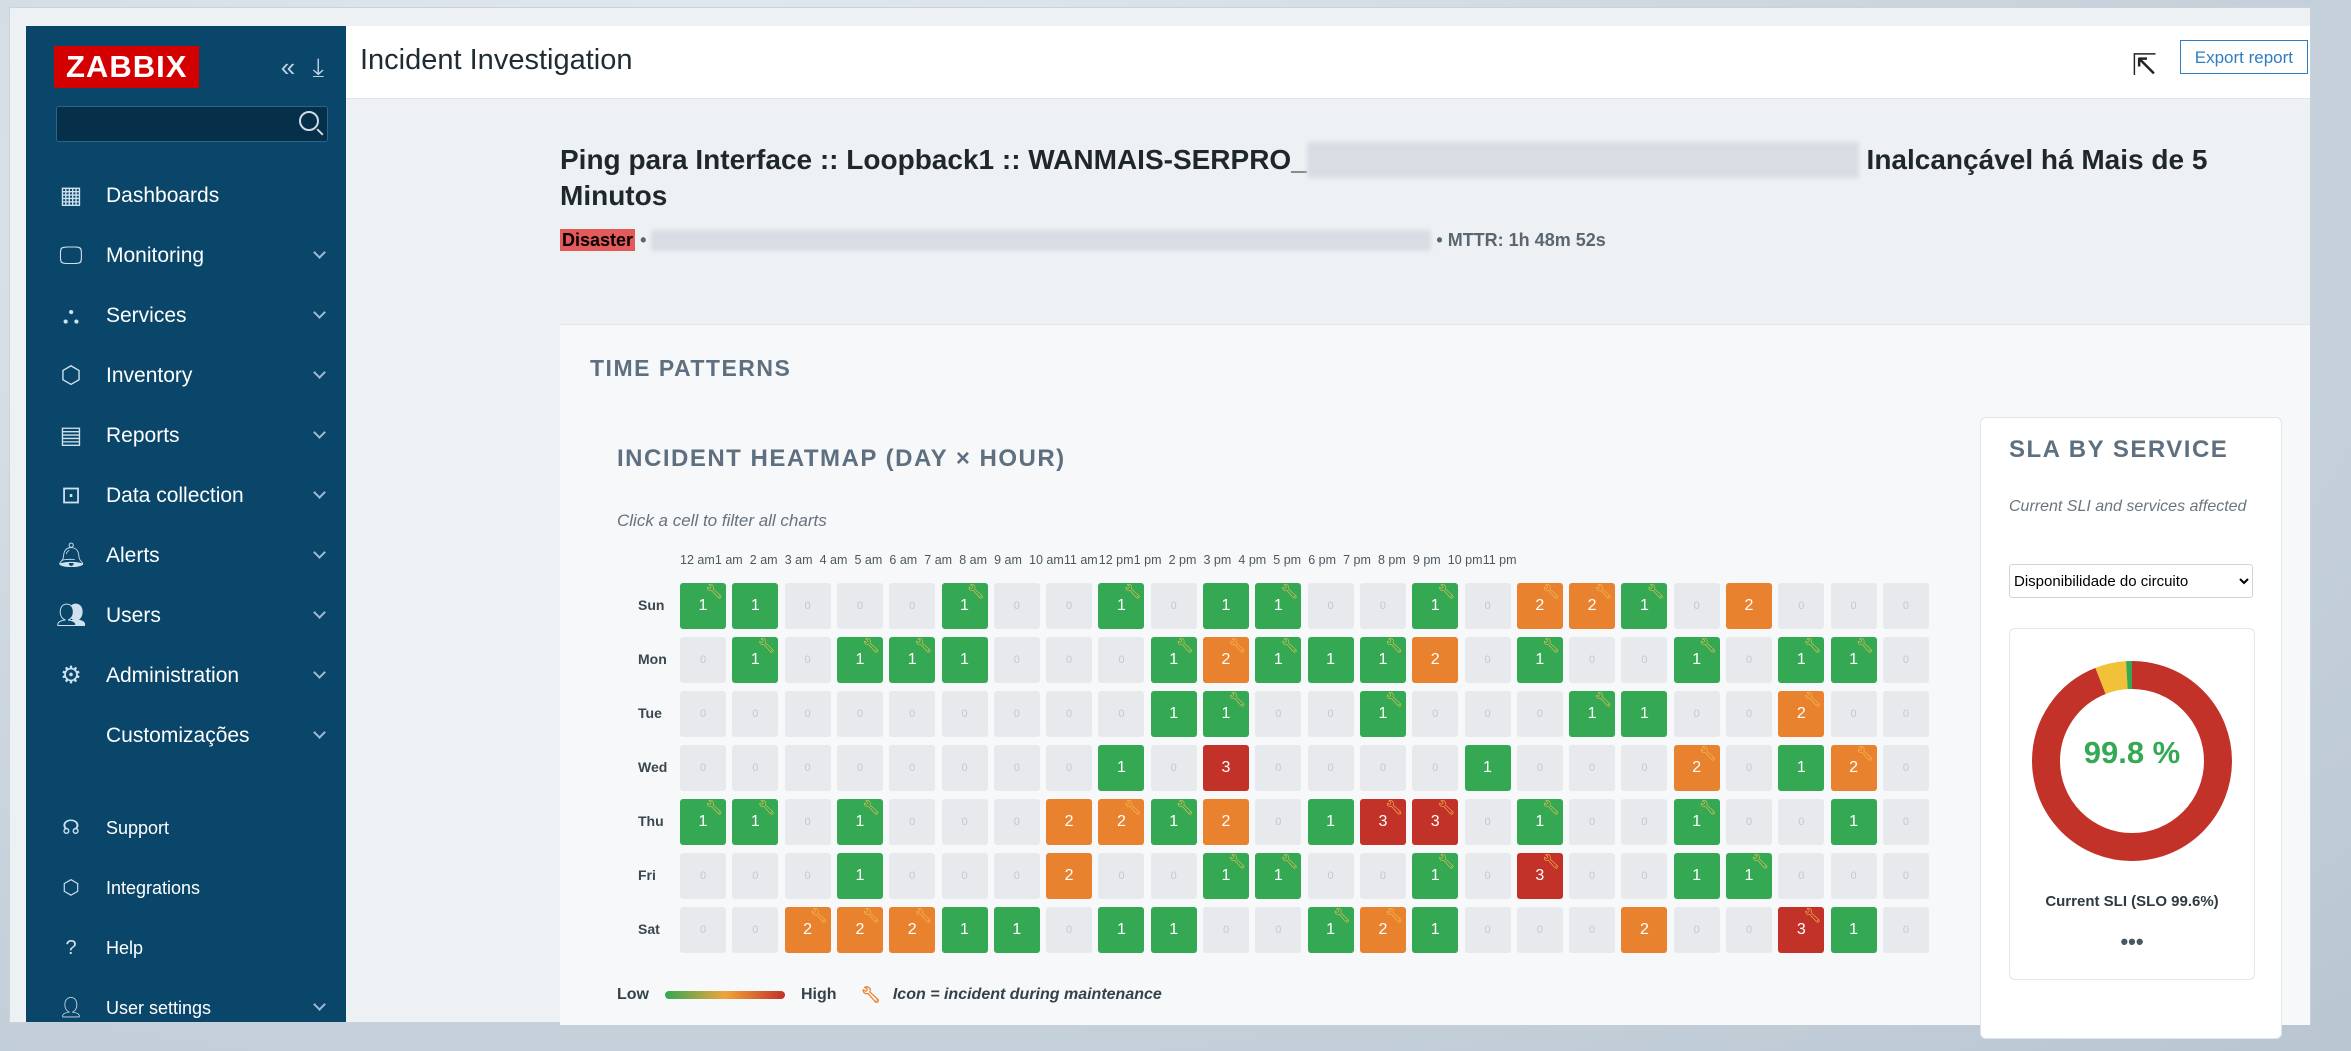  I want to click on sidebar-item-dashboards: ▦ Dashboards, so click(186, 196).